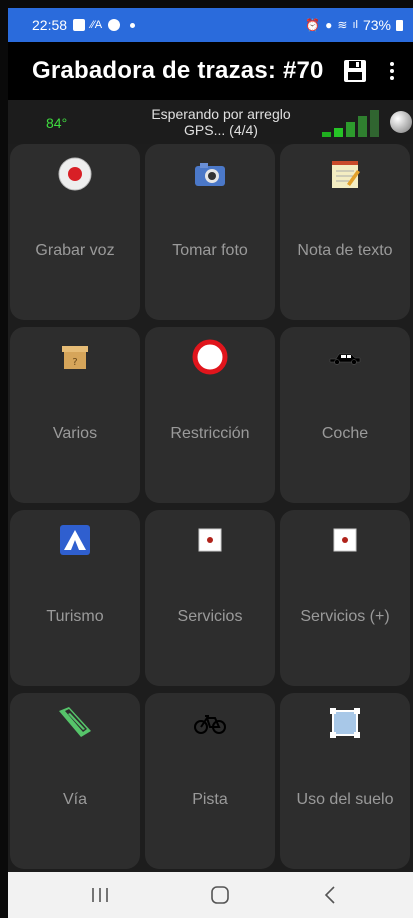 The height and width of the screenshot is (918, 413). I want to click on tile-restriccion: Restricción, so click(210, 415).